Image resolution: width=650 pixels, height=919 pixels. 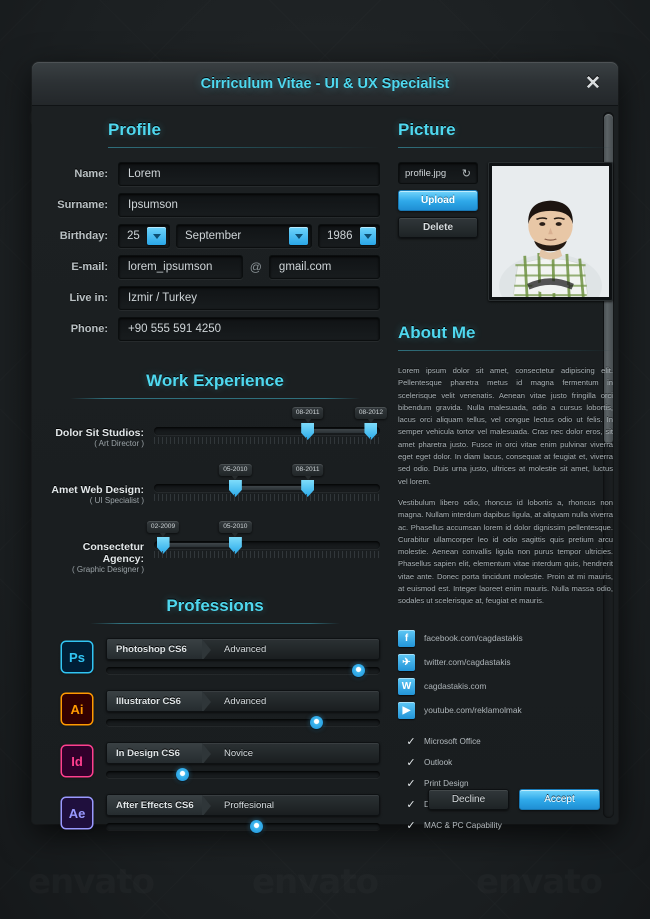 What do you see at coordinates (340, 236) in the screenshot?
I see `birthday-year-value: 1986` at bounding box center [340, 236].